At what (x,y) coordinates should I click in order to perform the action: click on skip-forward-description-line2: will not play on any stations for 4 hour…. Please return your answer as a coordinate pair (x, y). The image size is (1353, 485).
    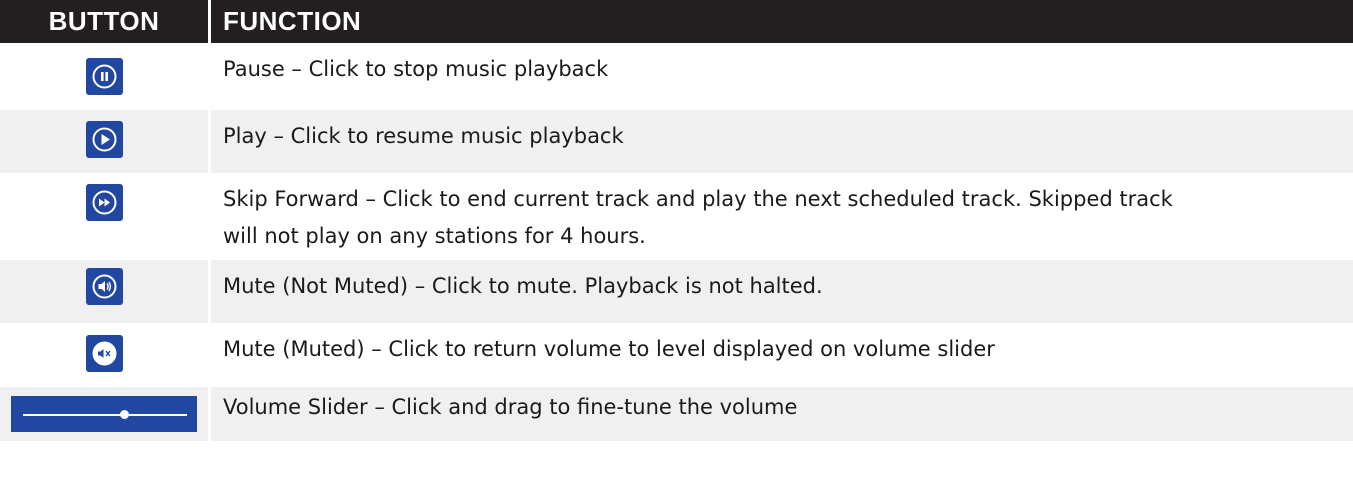
    Looking at the image, I should click on (434, 236).